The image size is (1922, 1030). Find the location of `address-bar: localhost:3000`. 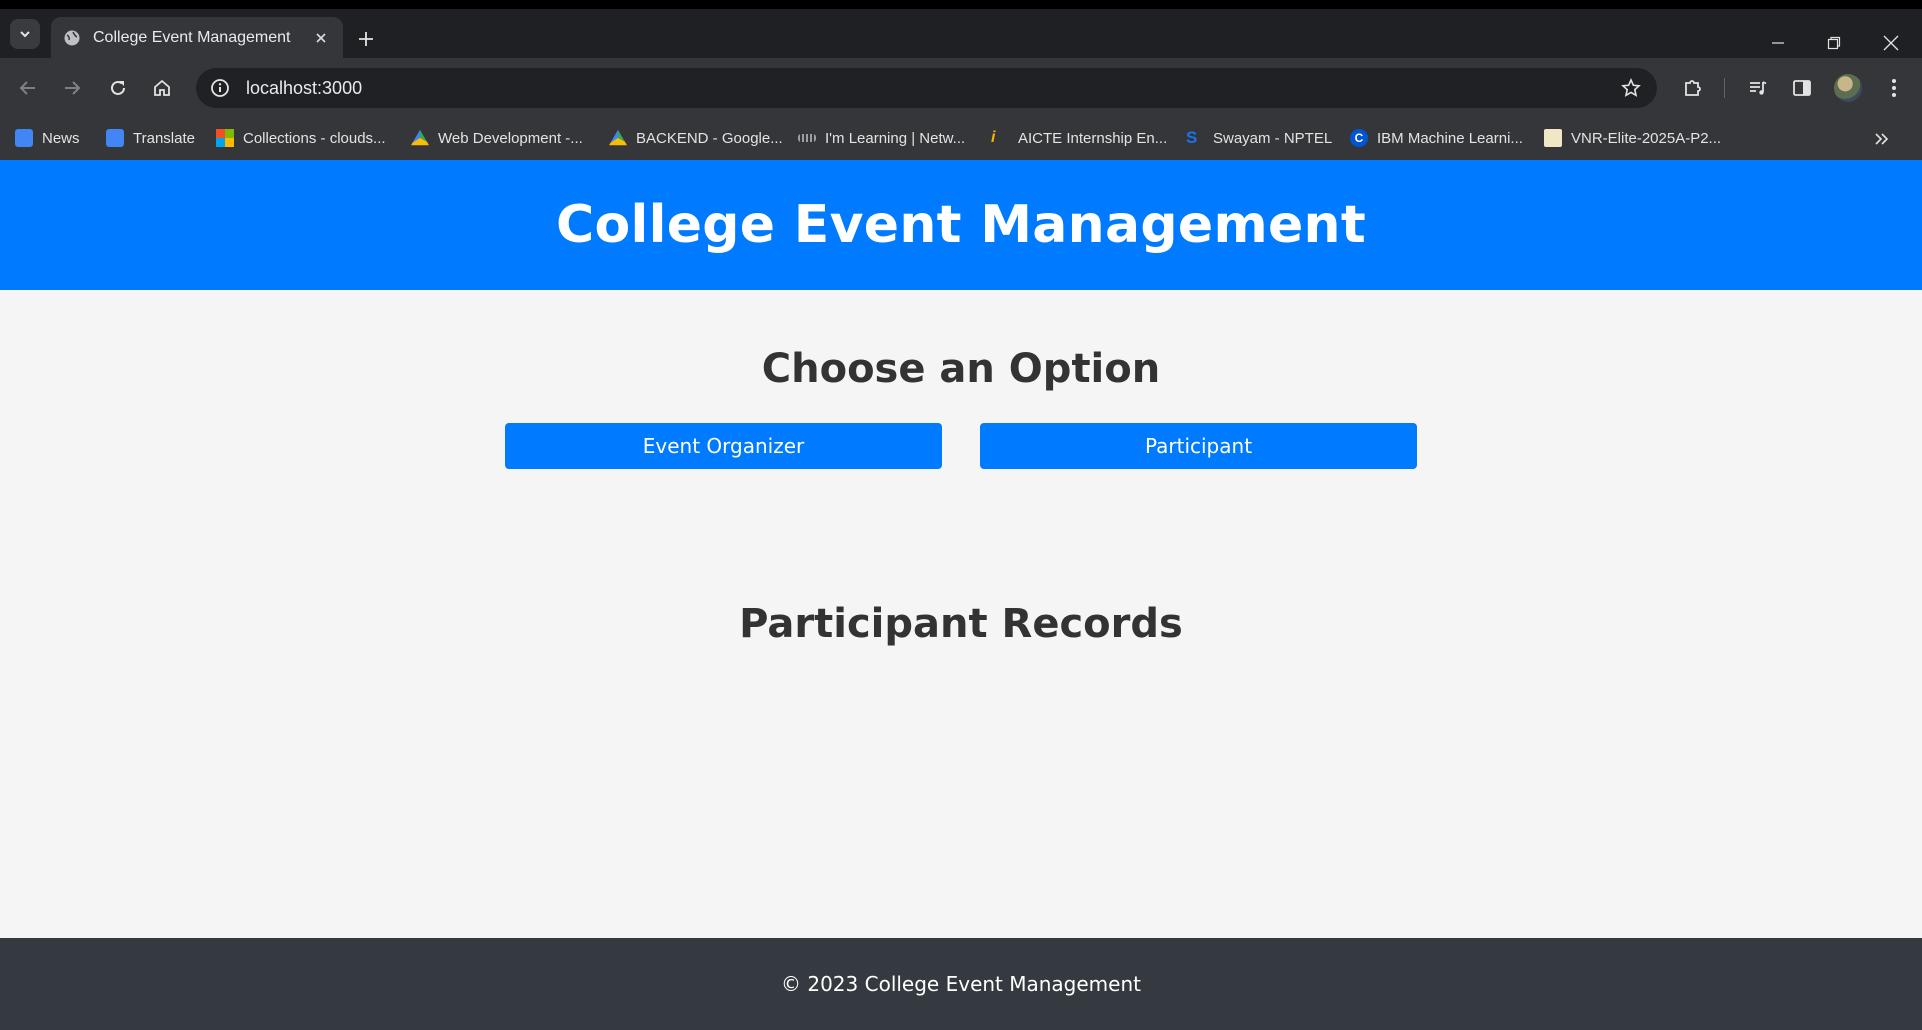

address-bar: localhost:3000 is located at coordinates (926, 88).